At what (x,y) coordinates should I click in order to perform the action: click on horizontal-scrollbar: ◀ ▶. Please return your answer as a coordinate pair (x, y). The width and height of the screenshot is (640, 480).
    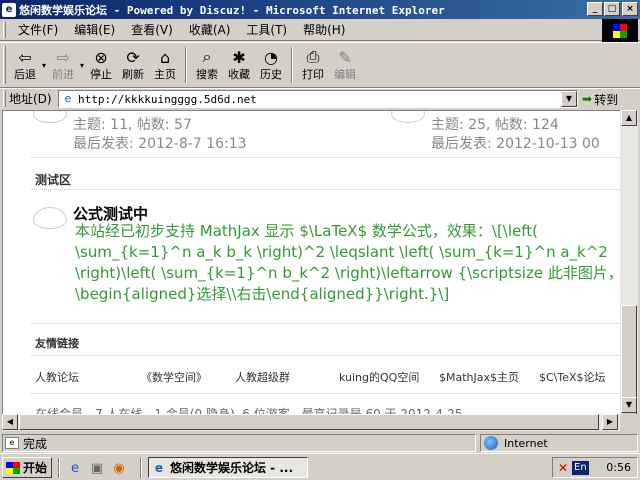
    Looking at the image, I should click on (311, 422).